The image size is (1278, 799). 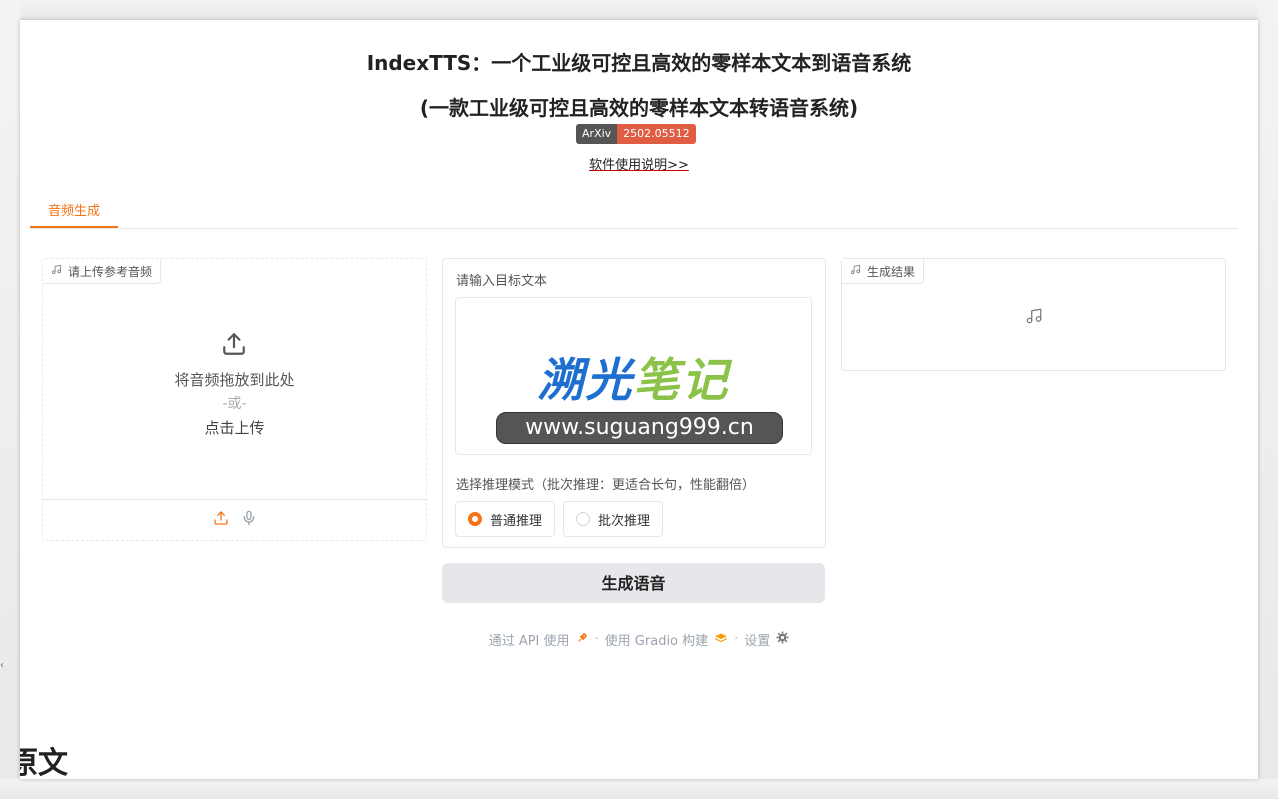 What do you see at coordinates (681, 380) in the screenshot?
I see `watermark-logo-part2: 笔记` at bounding box center [681, 380].